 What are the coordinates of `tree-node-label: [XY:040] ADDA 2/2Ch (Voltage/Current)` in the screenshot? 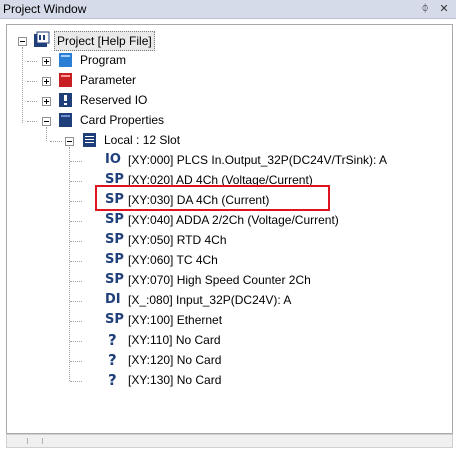 It's located at (233, 220).